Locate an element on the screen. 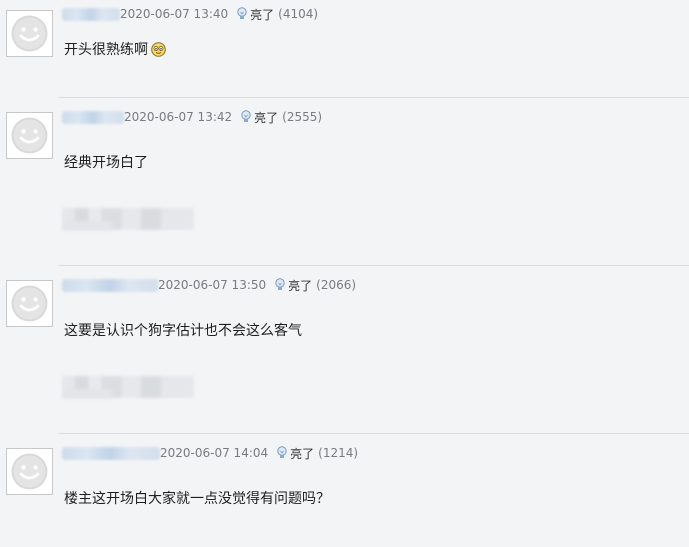  comment-meta: 2020-06-07 14:04 亮了 (1214) is located at coordinates (210, 453).